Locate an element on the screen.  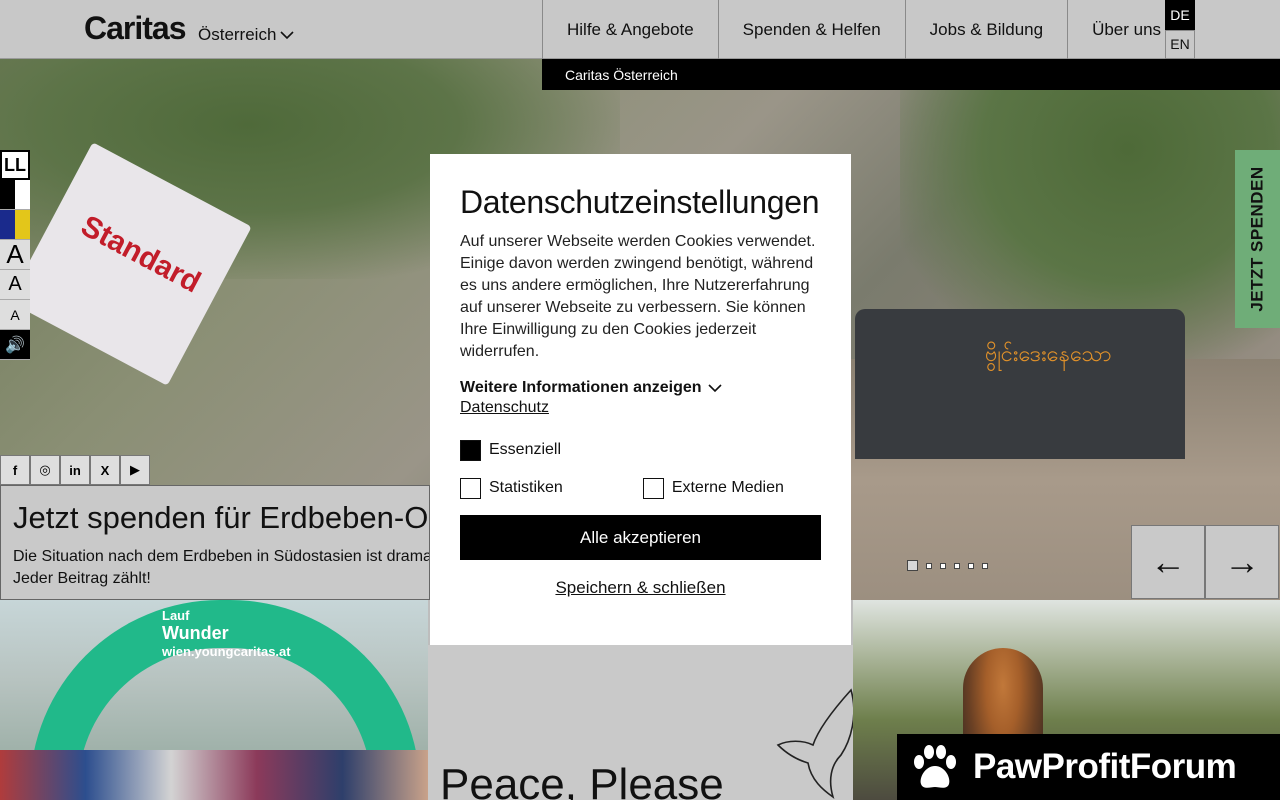
external-media-checkbox: Externe Medien is located at coordinates (713, 488).